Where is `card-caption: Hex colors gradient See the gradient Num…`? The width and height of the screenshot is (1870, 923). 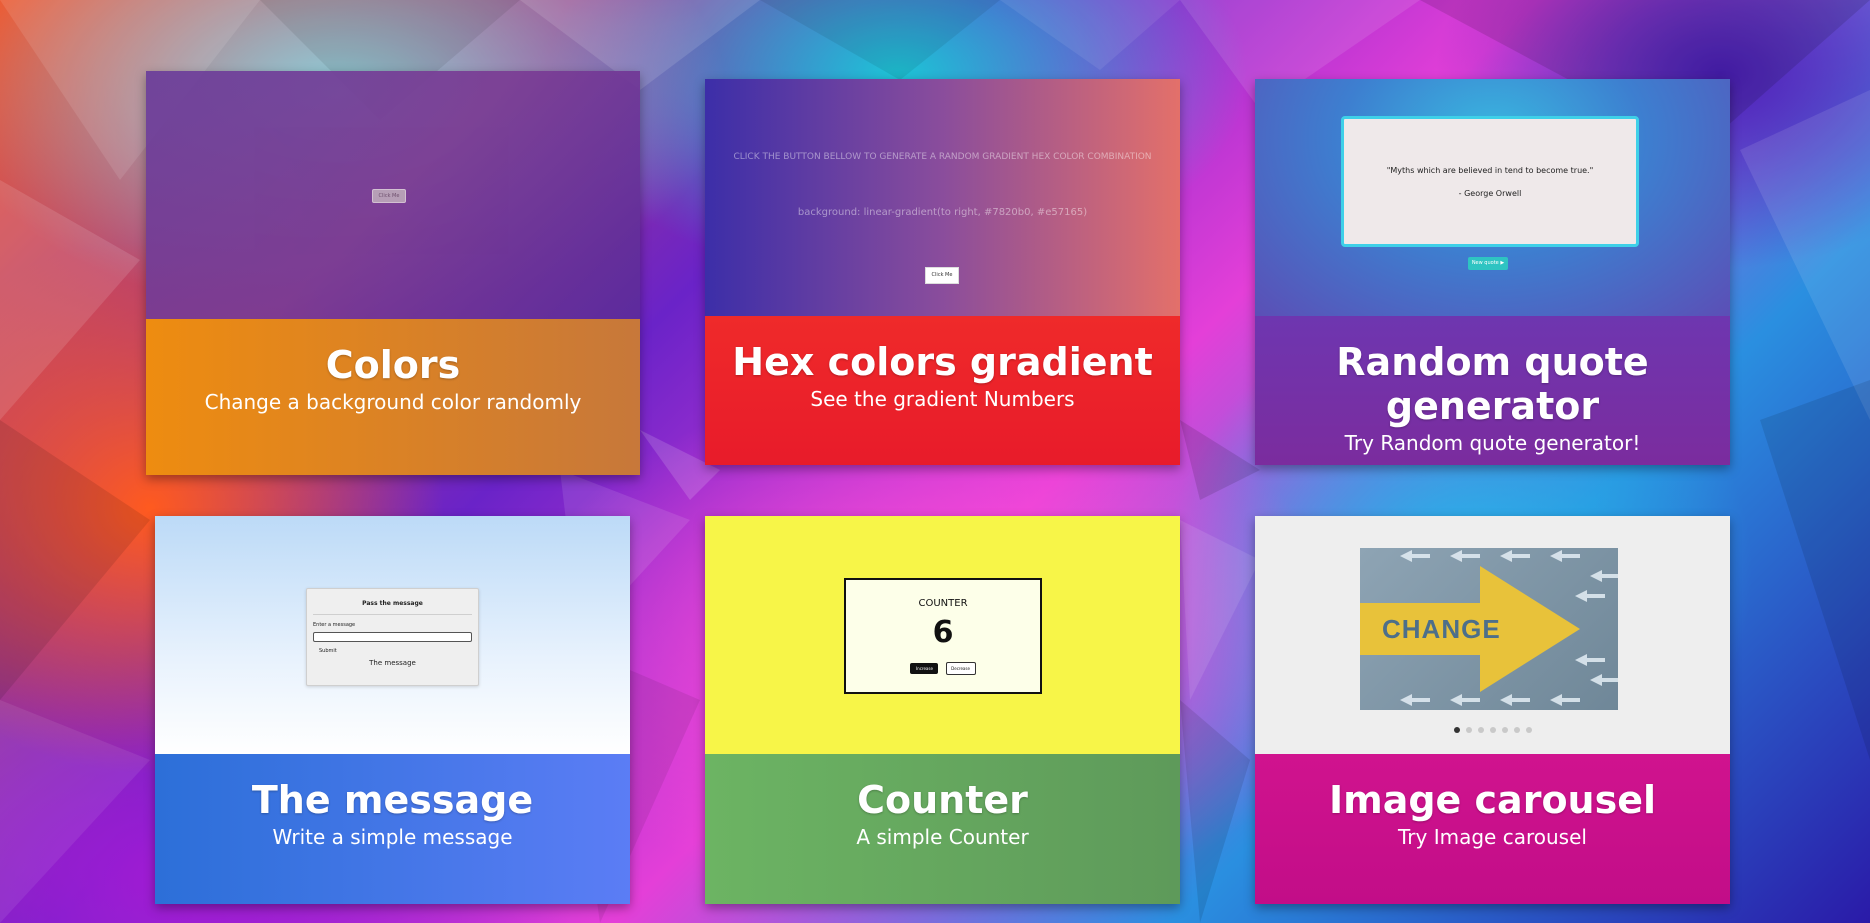 card-caption: Hex colors gradient See the gradient Num… is located at coordinates (942, 390).